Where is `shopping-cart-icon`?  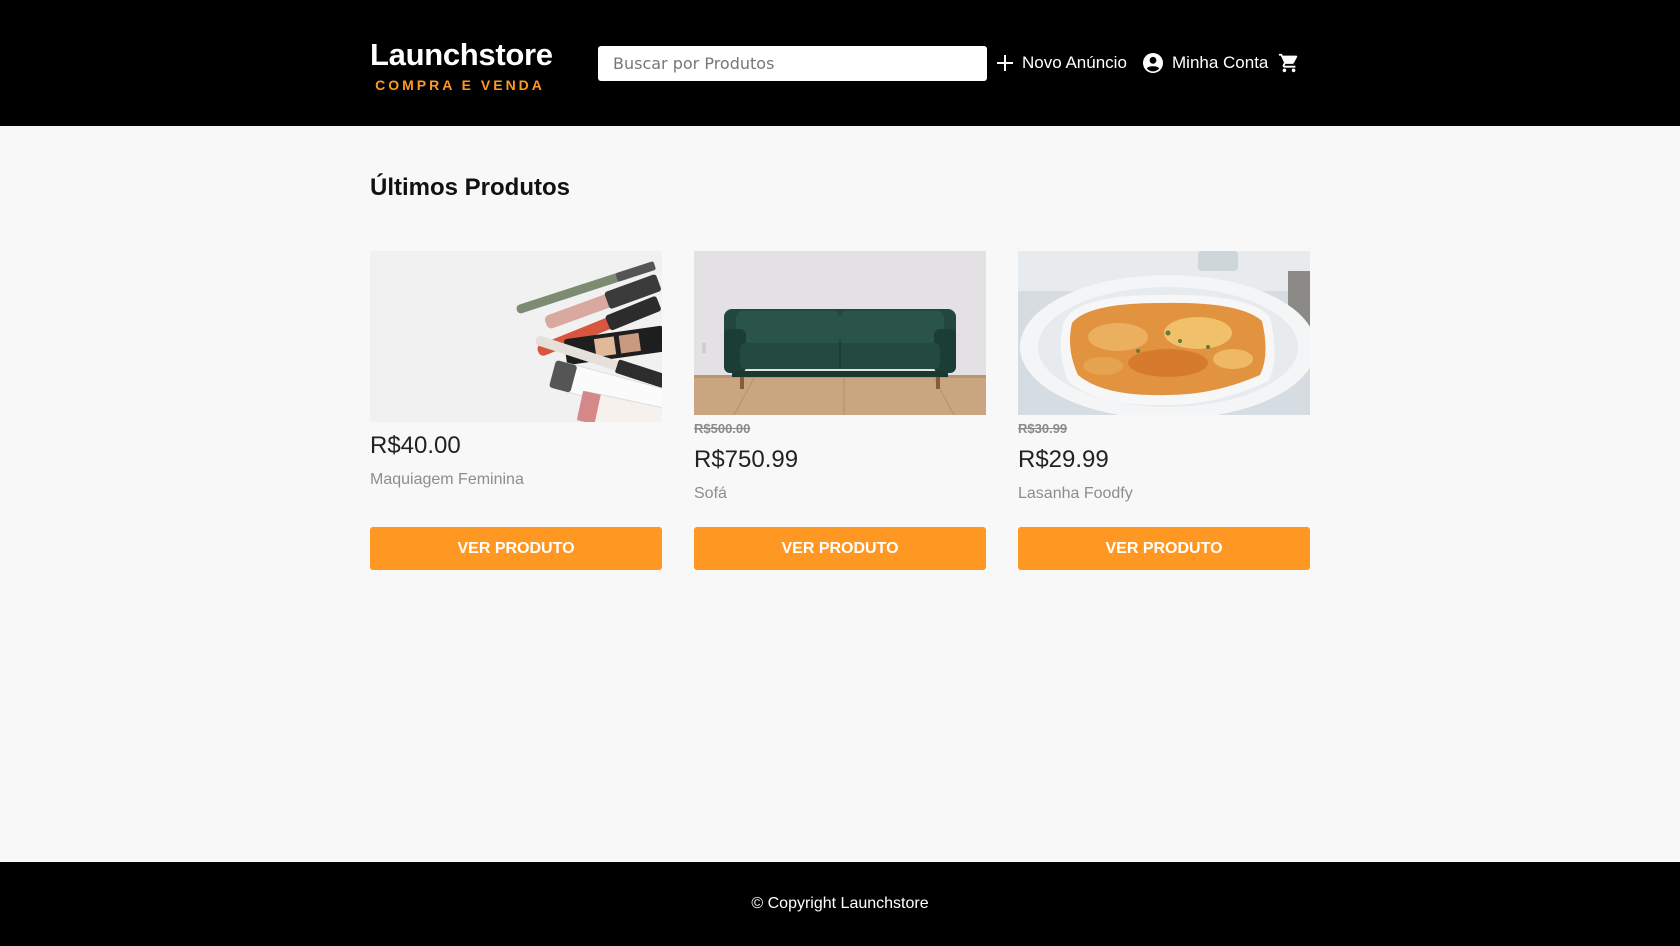 shopping-cart-icon is located at coordinates (1289, 63).